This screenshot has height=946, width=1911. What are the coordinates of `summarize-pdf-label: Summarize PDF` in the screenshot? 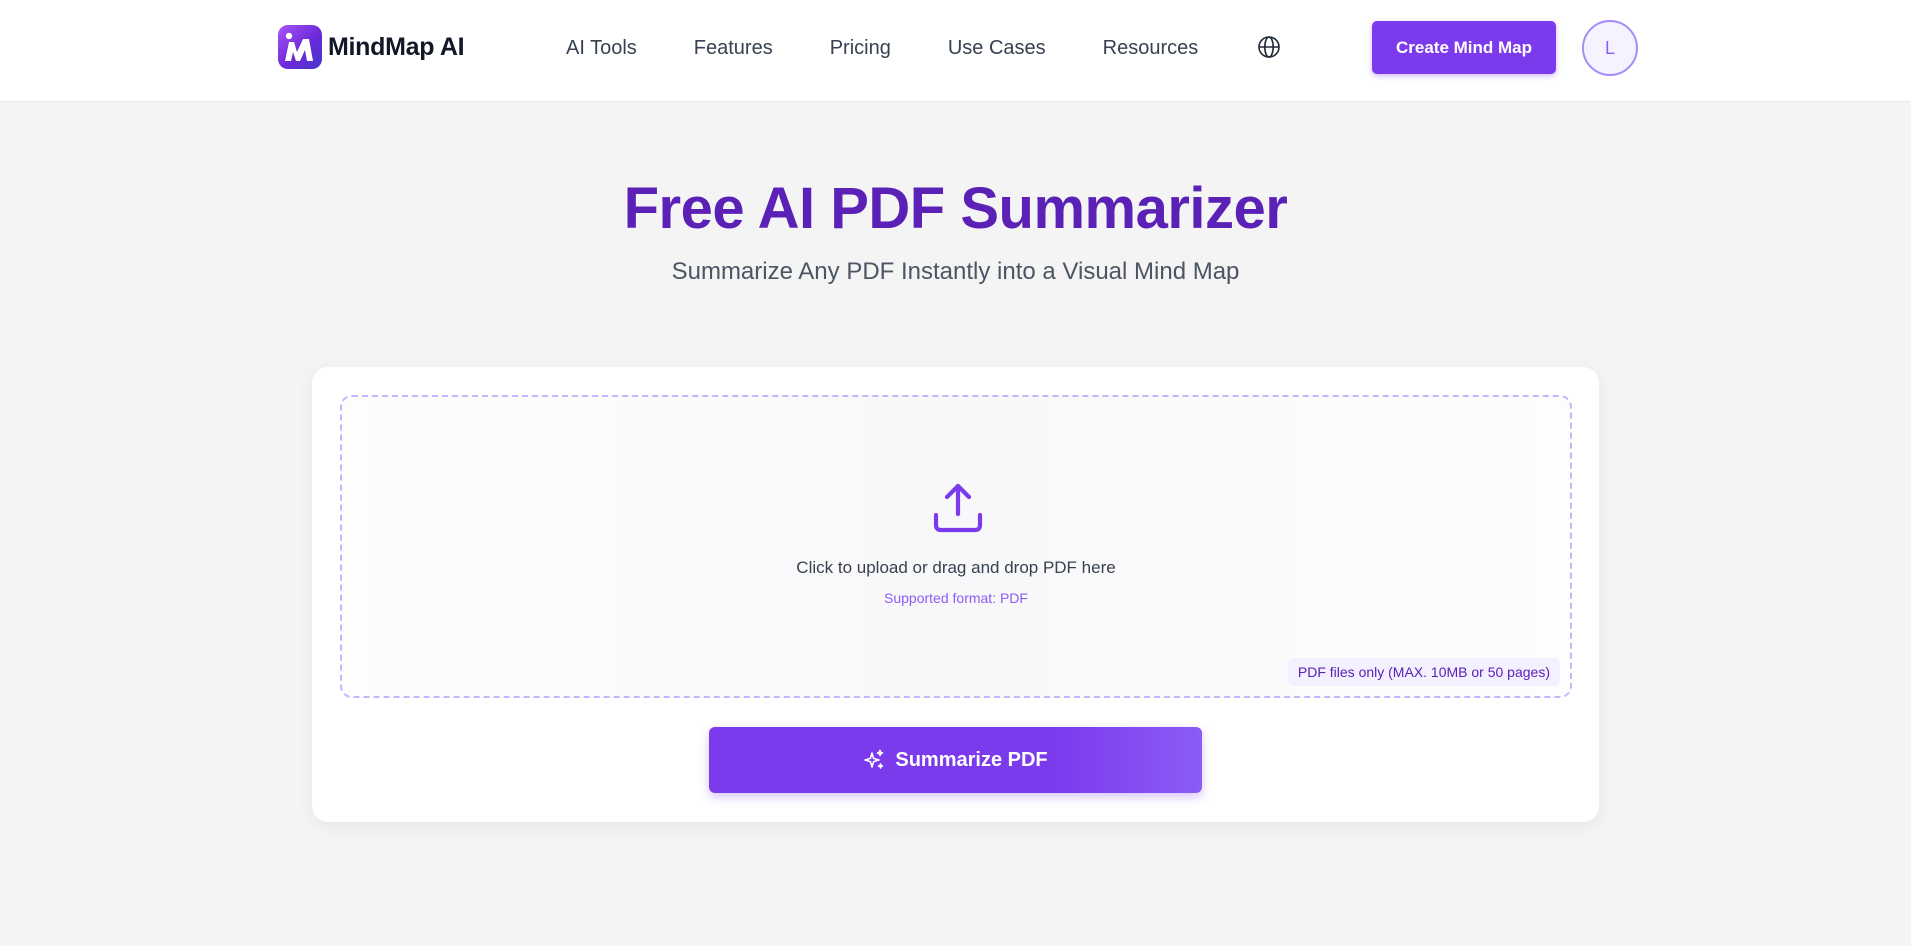 It's located at (971, 759).